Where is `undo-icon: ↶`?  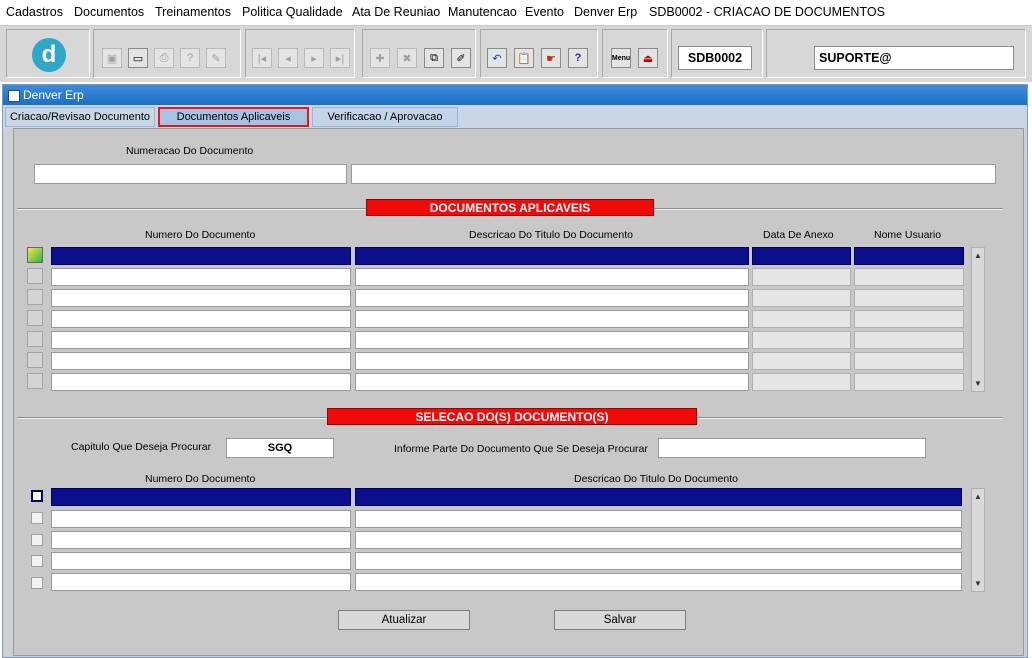
undo-icon: ↶ is located at coordinates (497, 58).